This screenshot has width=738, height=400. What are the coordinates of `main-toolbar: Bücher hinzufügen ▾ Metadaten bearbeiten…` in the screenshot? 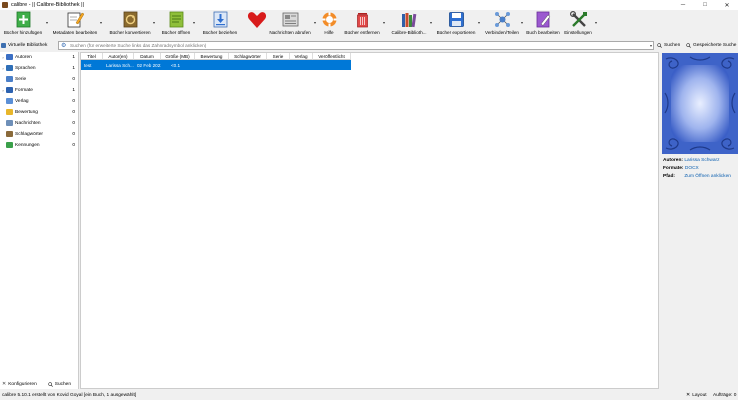 It's located at (369, 24).